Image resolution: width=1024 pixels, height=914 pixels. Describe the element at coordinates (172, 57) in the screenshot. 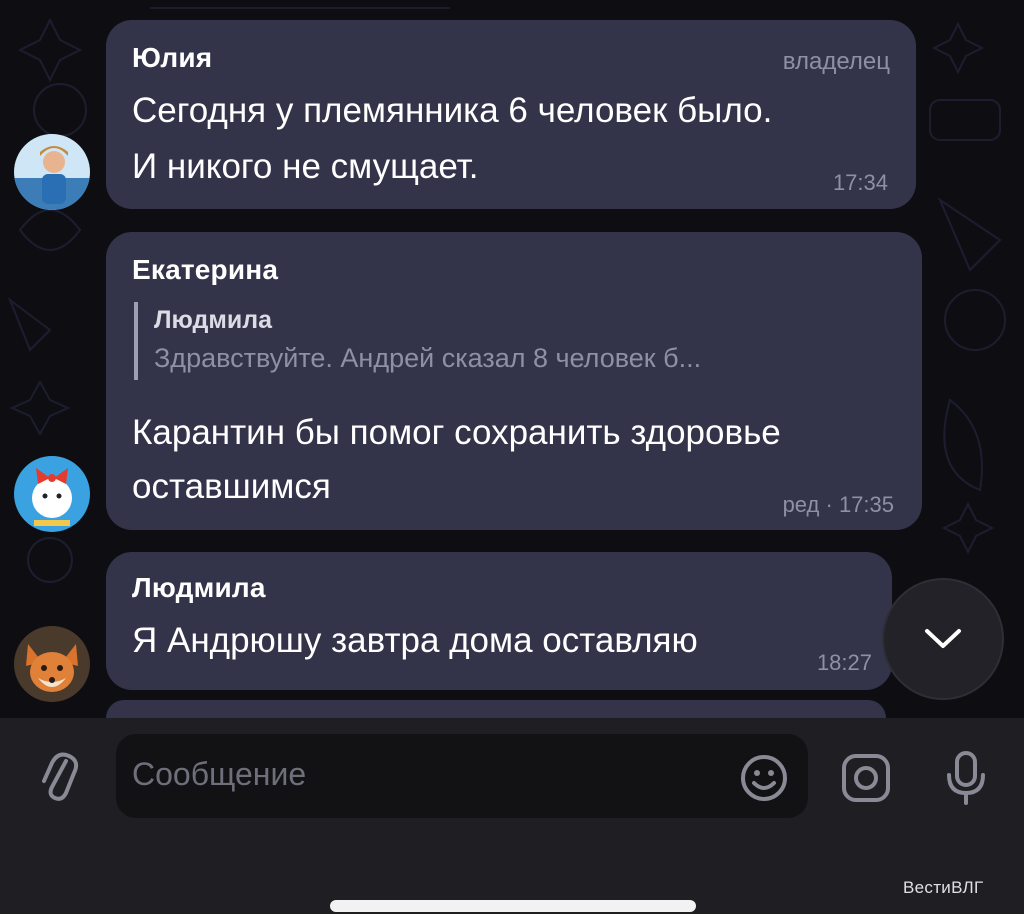

I see `sender-name: Юлия` at that location.